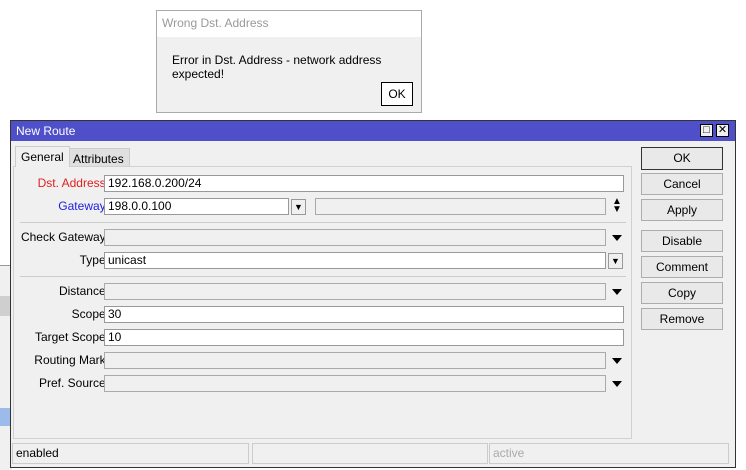 Image resolution: width=746 pixels, height=470 pixels. What do you see at coordinates (42, 156) in the screenshot?
I see `tab-general: General` at bounding box center [42, 156].